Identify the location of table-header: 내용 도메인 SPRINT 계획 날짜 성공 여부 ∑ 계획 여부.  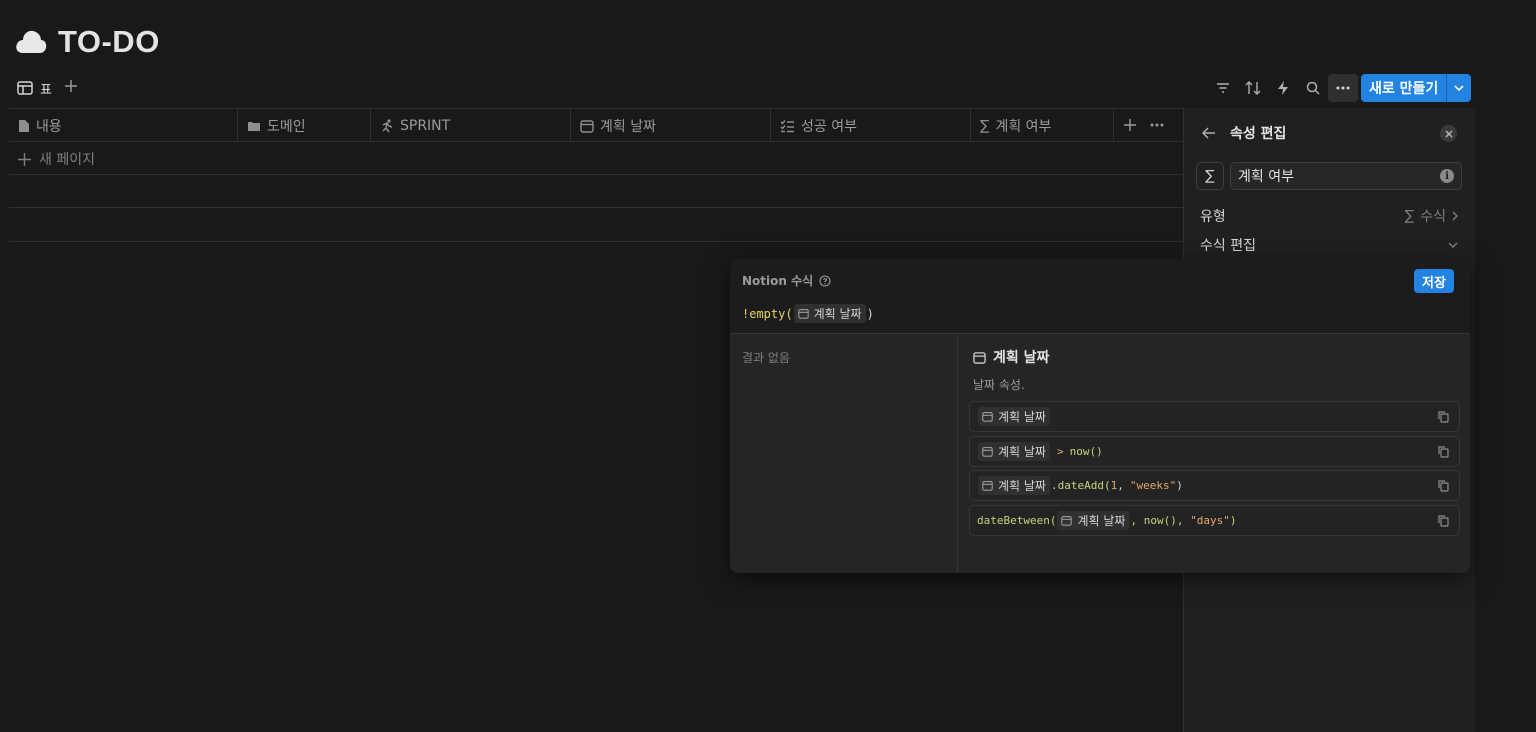
(596, 125).